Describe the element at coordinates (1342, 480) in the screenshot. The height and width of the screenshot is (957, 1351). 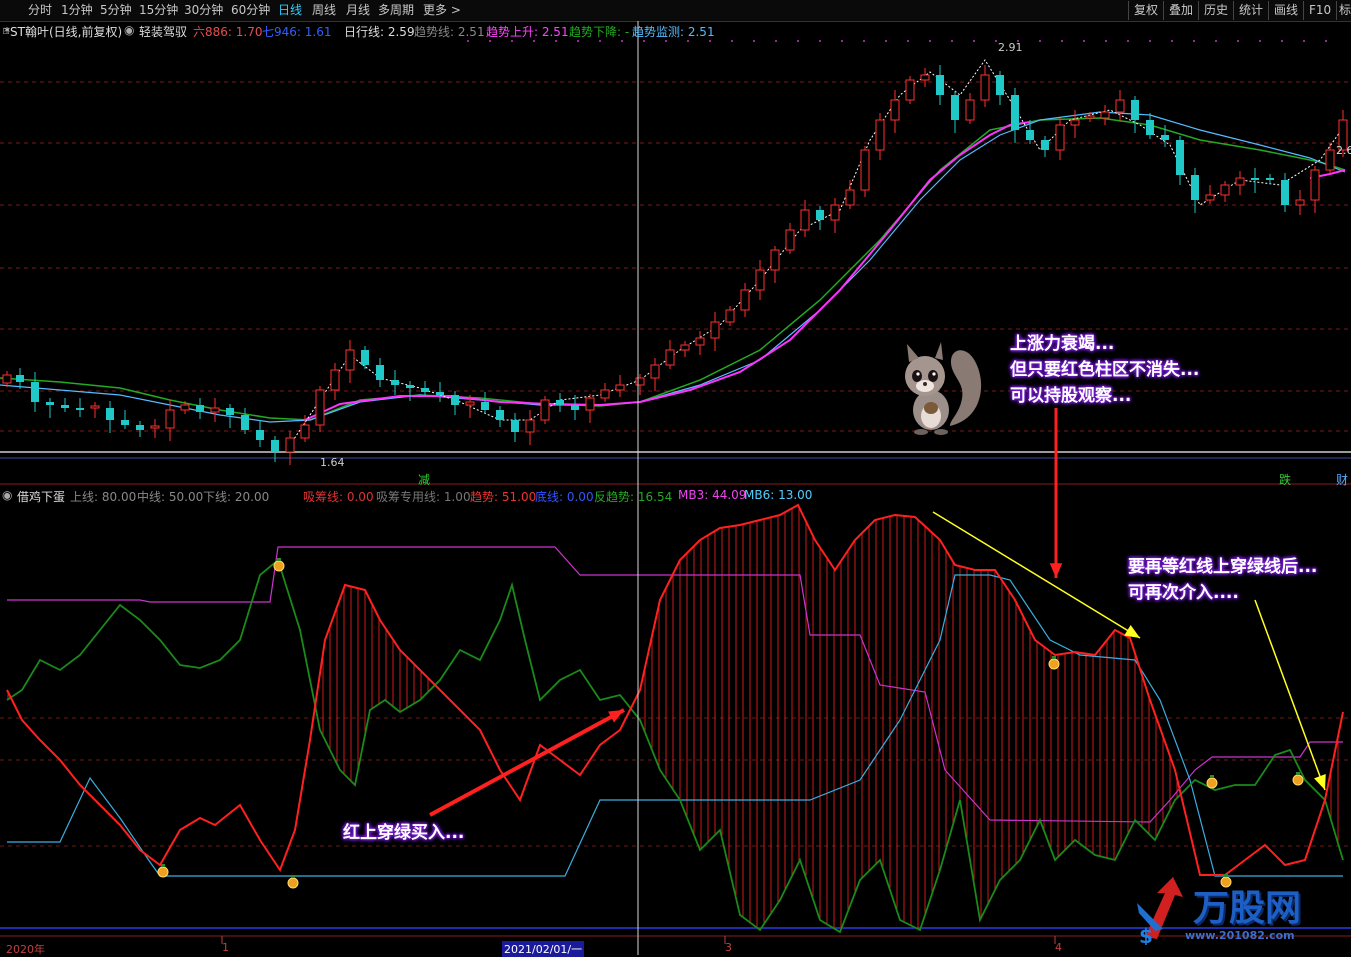
I see `signal-marker: 财` at that location.